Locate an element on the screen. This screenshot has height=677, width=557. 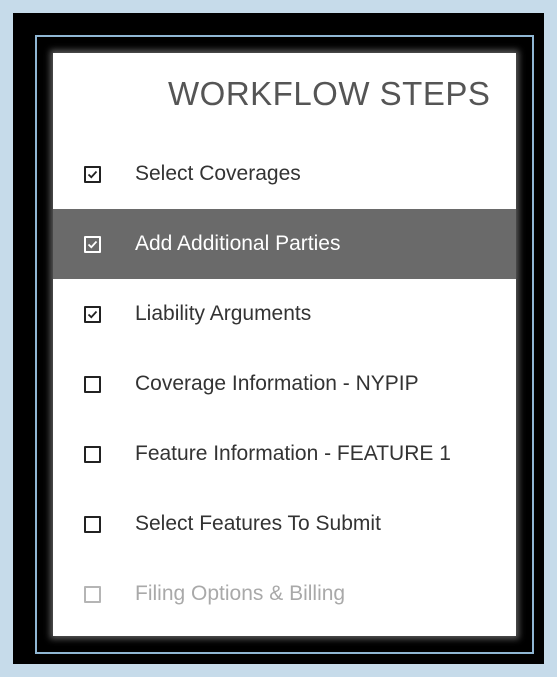
step-select-coverages: Select Coverages is located at coordinates (284, 174).